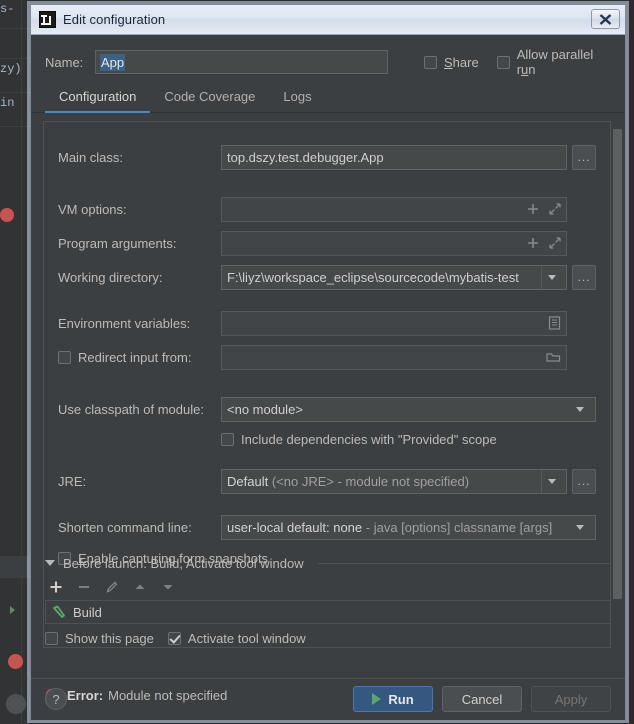 Image resolution: width=634 pixels, height=724 pixels. What do you see at coordinates (241, 62) in the screenshot?
I see `name-input: App` at bounding box center [241, 62].